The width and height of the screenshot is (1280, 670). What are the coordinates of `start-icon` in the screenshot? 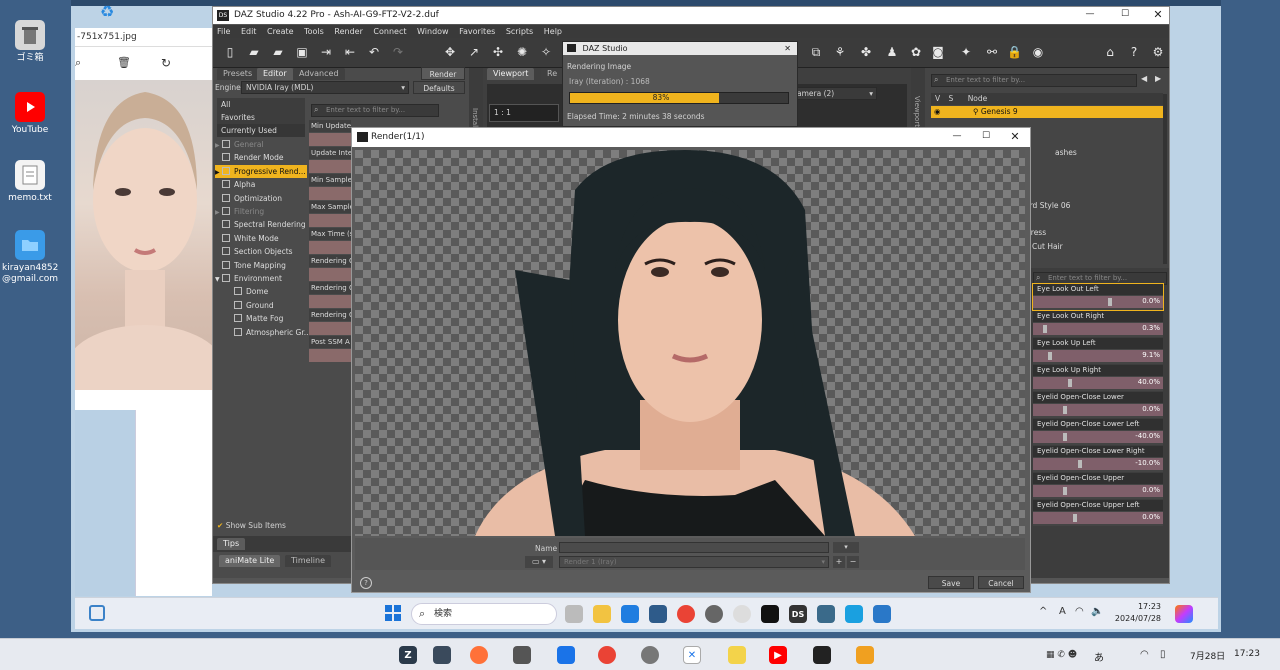 It's located at (393, 613).